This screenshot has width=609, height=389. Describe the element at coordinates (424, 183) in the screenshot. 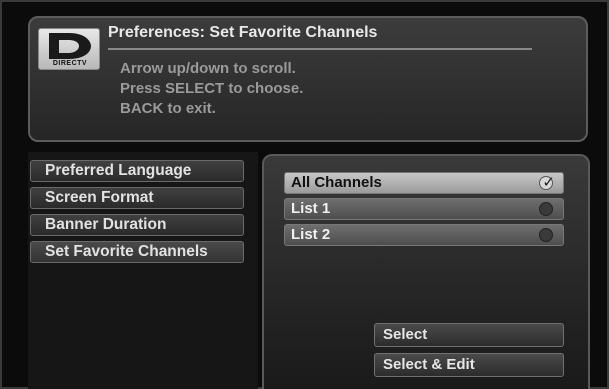

I see `list-item-all-channels: All Channels ✓` at that location.